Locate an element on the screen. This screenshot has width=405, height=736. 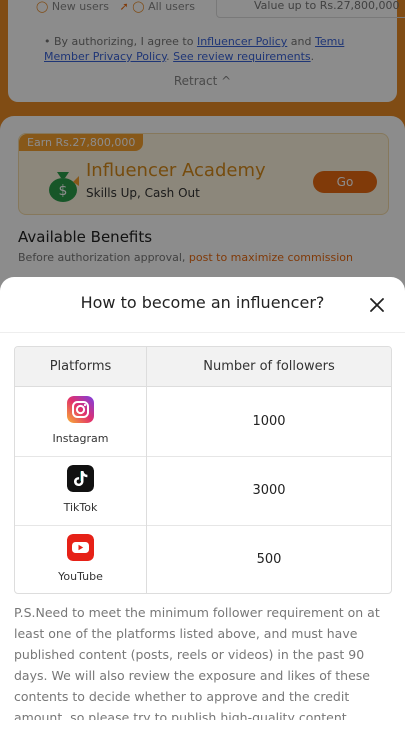
table-header: Platforms Number of followers is located at coordinates (203, 367).